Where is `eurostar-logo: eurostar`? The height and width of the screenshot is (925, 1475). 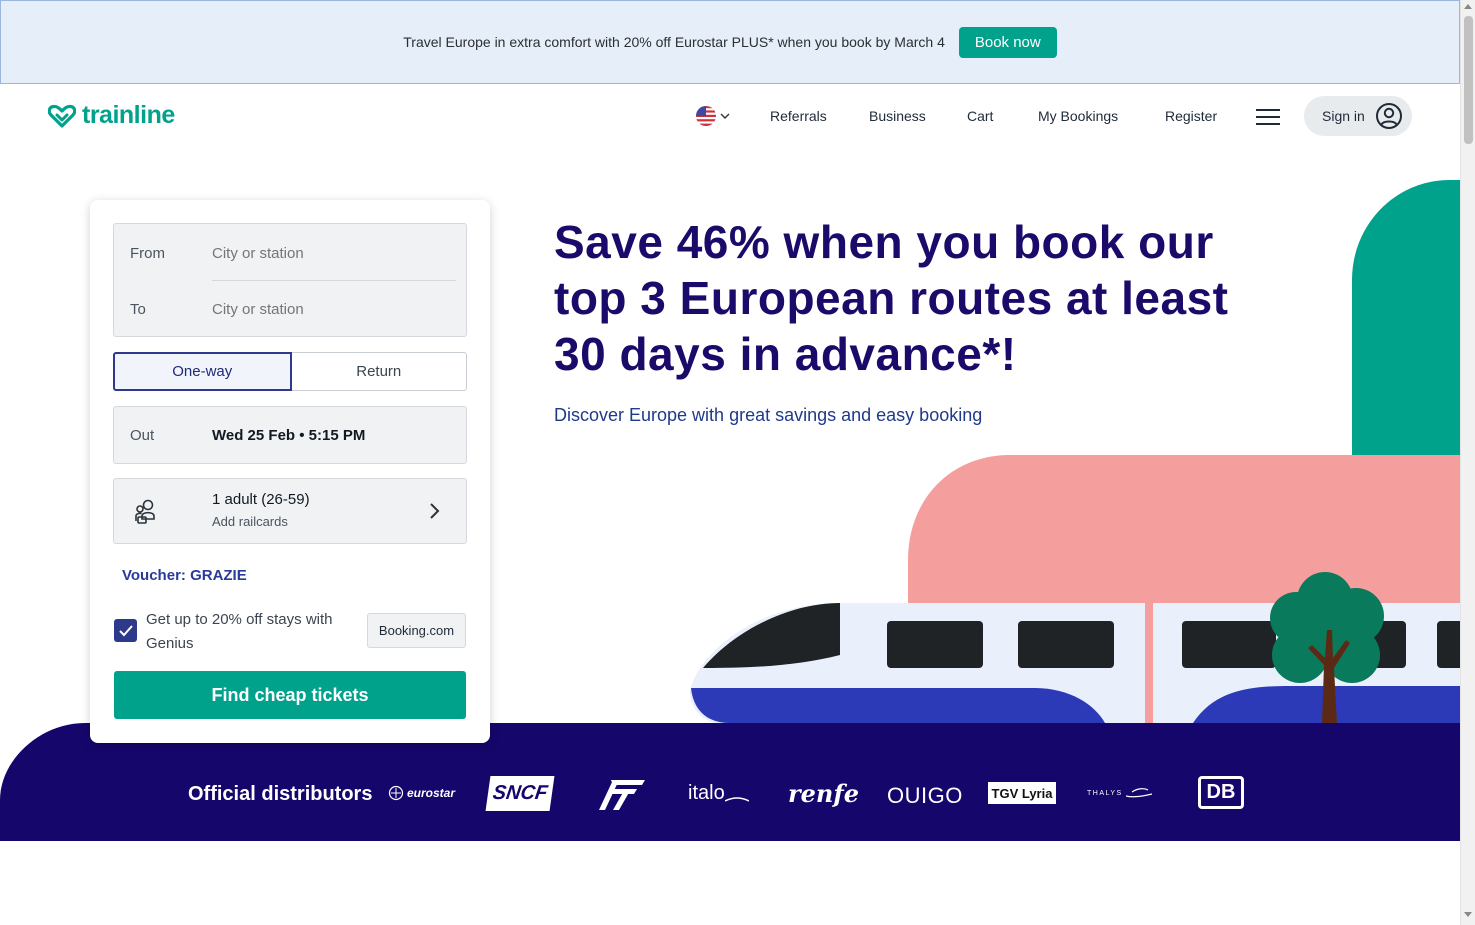
eurostar-logo: eurostar is located at coordinates (421, 793).